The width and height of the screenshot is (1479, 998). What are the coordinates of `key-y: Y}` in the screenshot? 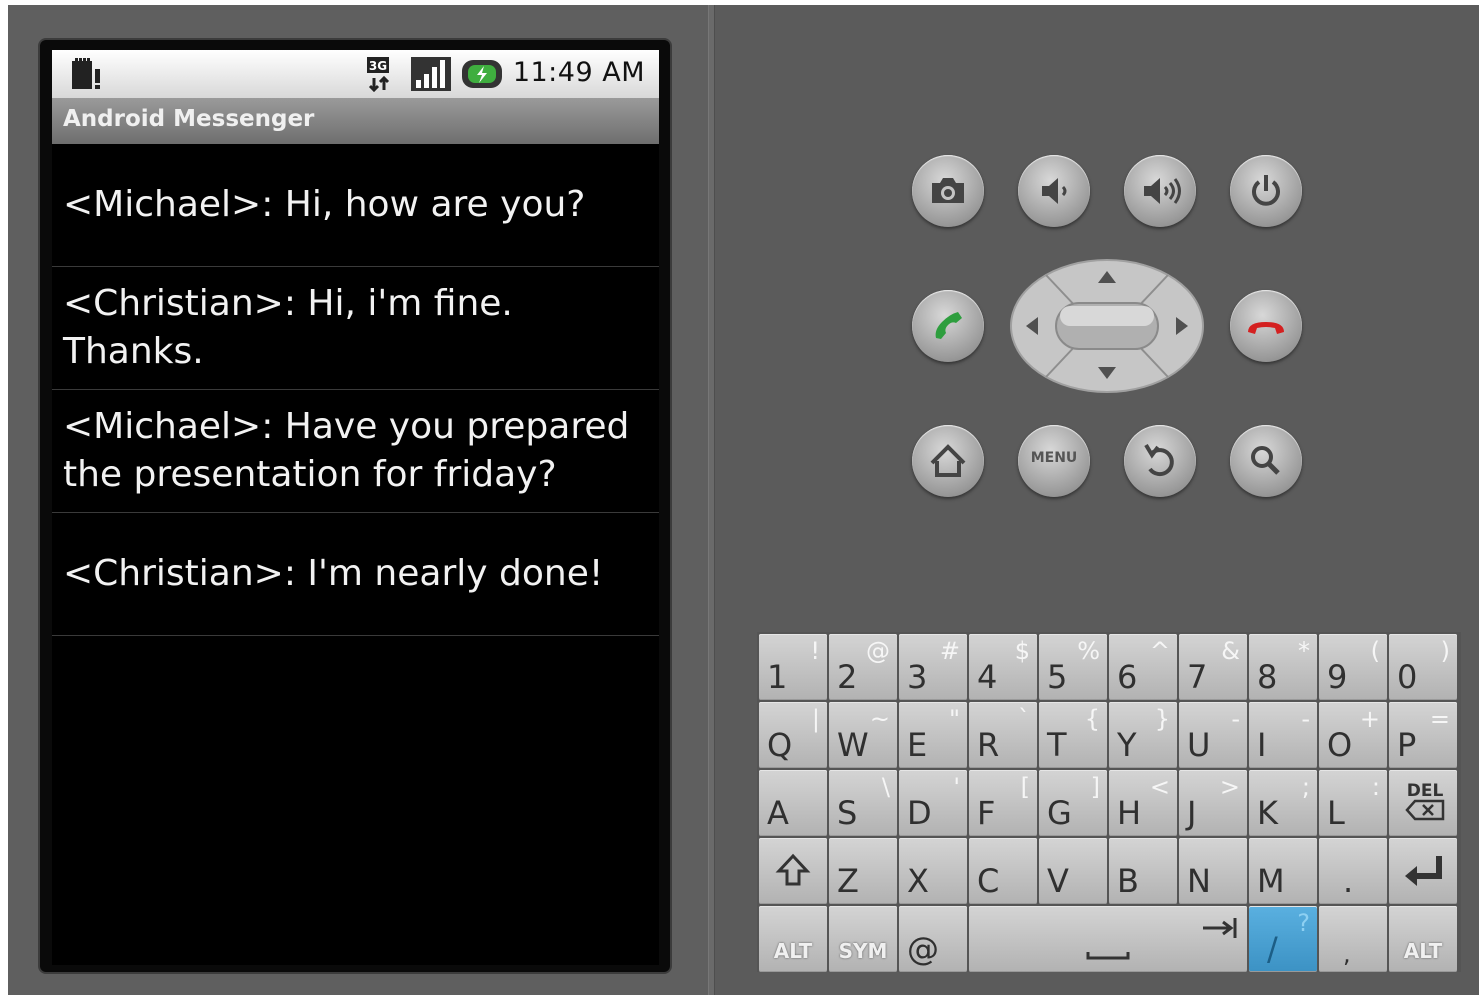 It's located at (1143, 735).